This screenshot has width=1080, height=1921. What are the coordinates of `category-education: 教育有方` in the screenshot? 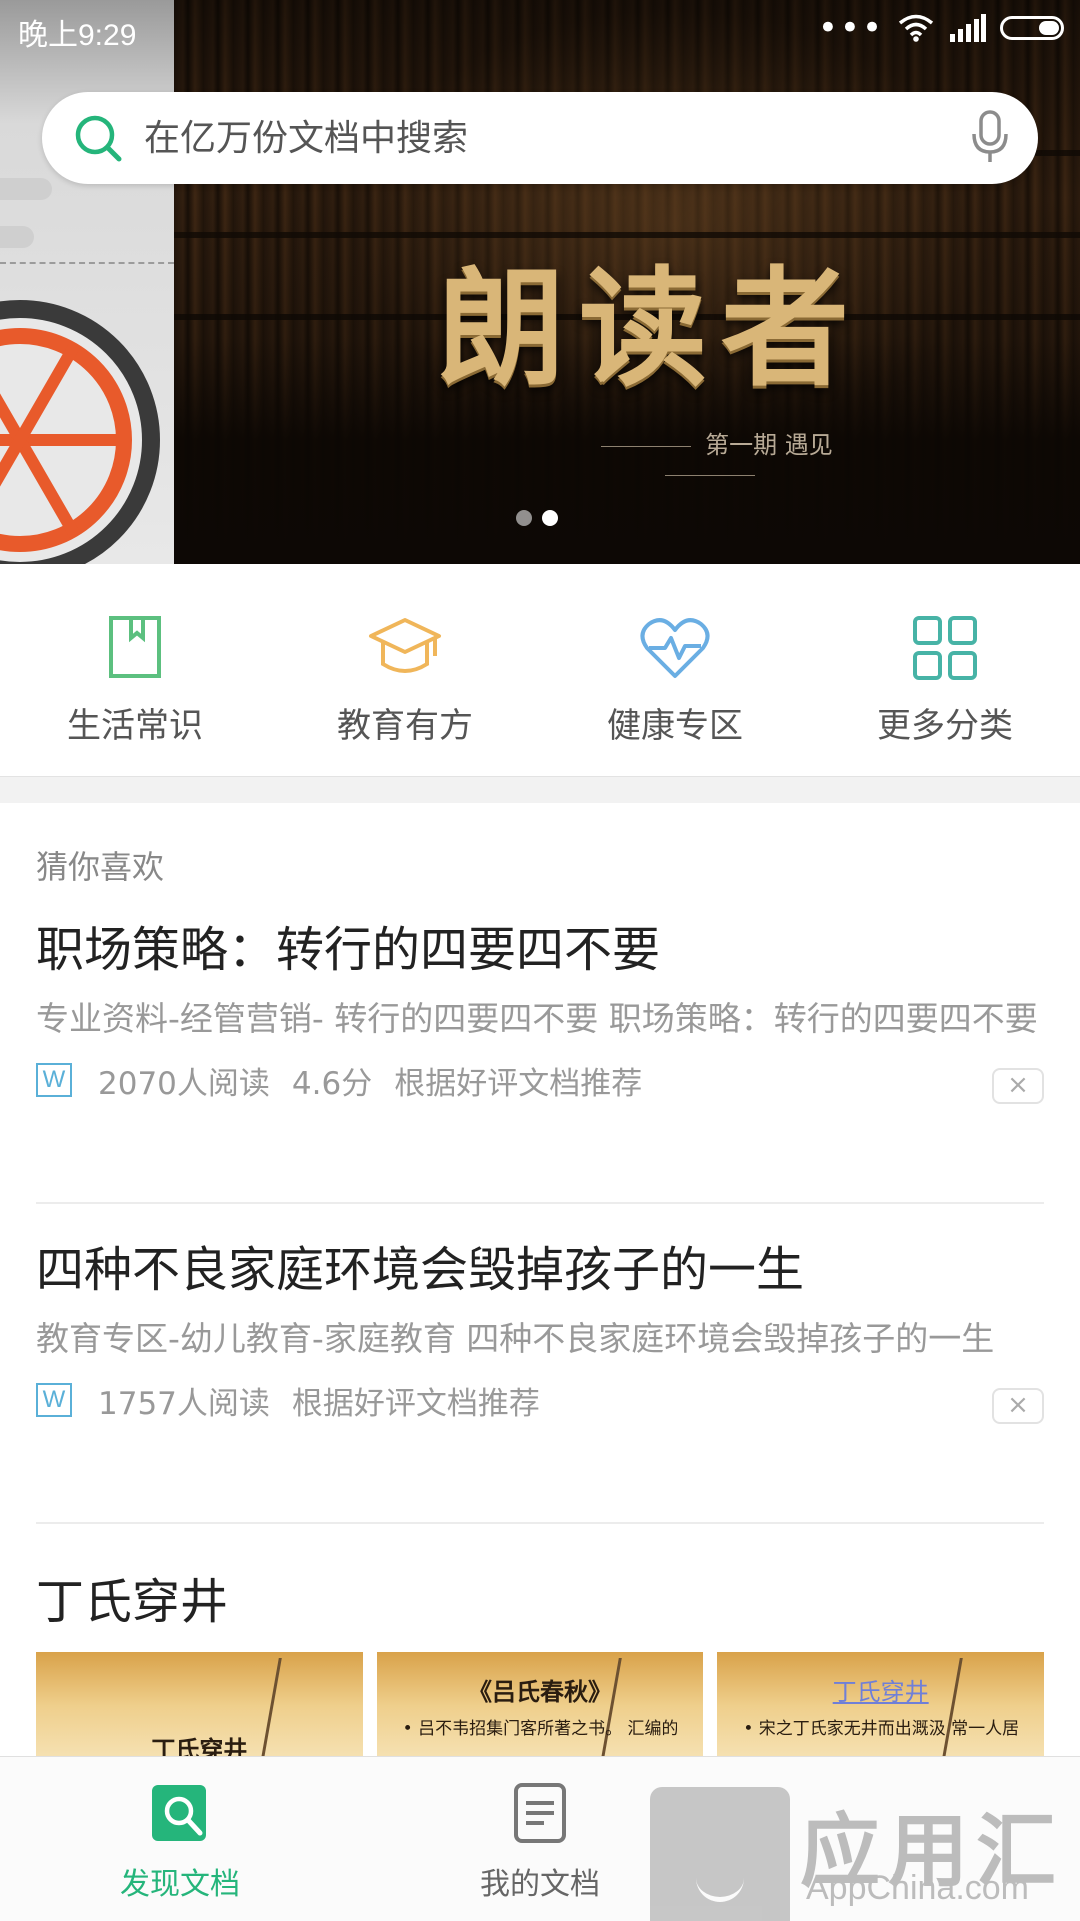 It's located at (405, 670).